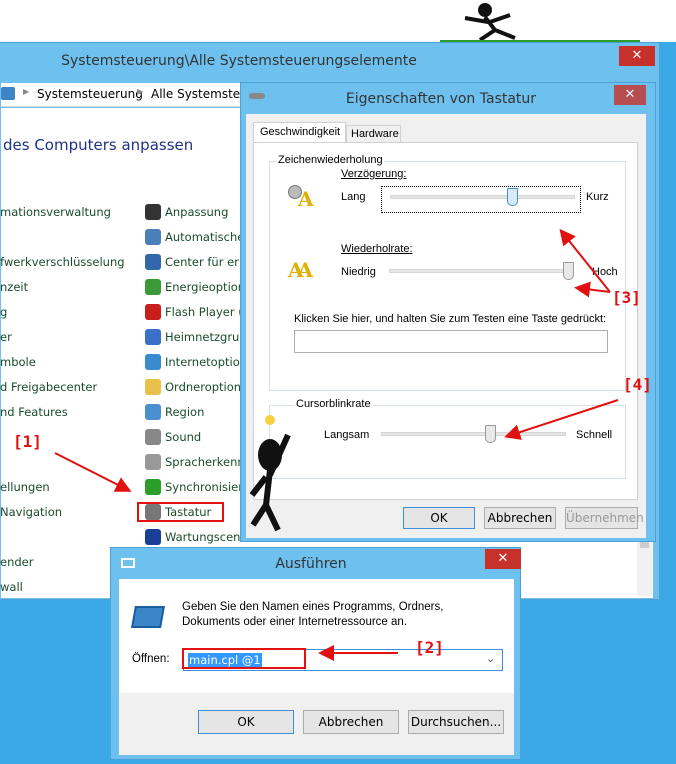 The height and width of the screenshot is (764, 676). What do you see at coordinates (196, 212) in the screenshot?
I see `control-panel-item: Anpassung` at bounding box center [196, 212].